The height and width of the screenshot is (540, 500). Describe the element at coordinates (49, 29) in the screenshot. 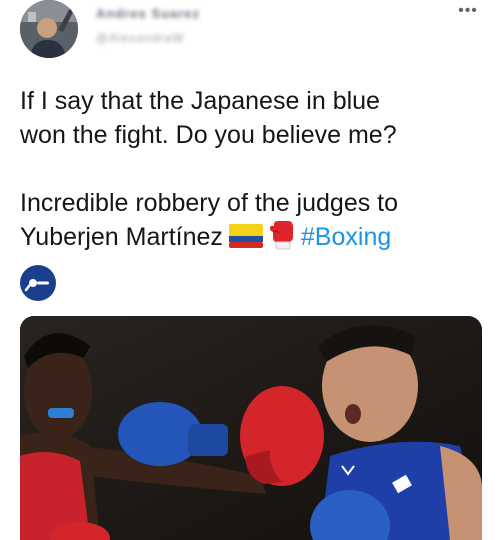

I see `avatar` at that location.